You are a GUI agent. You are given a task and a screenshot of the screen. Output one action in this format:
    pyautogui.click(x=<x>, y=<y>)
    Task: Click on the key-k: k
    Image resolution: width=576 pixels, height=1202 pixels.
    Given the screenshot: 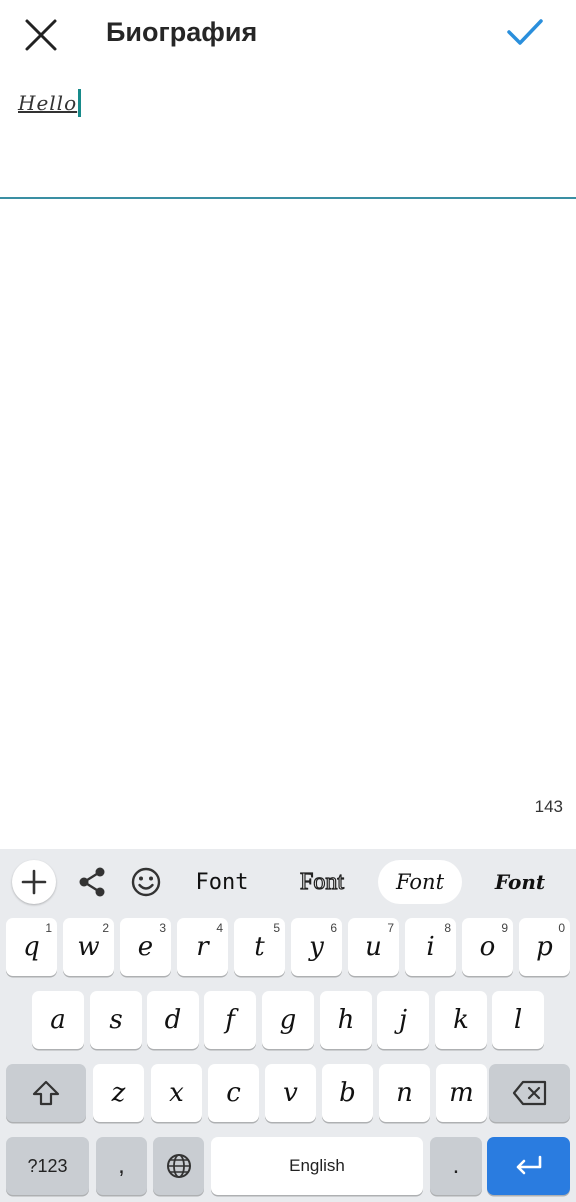 What is the action you would take?
    pyautogui.click(x=461, y=1020)
    